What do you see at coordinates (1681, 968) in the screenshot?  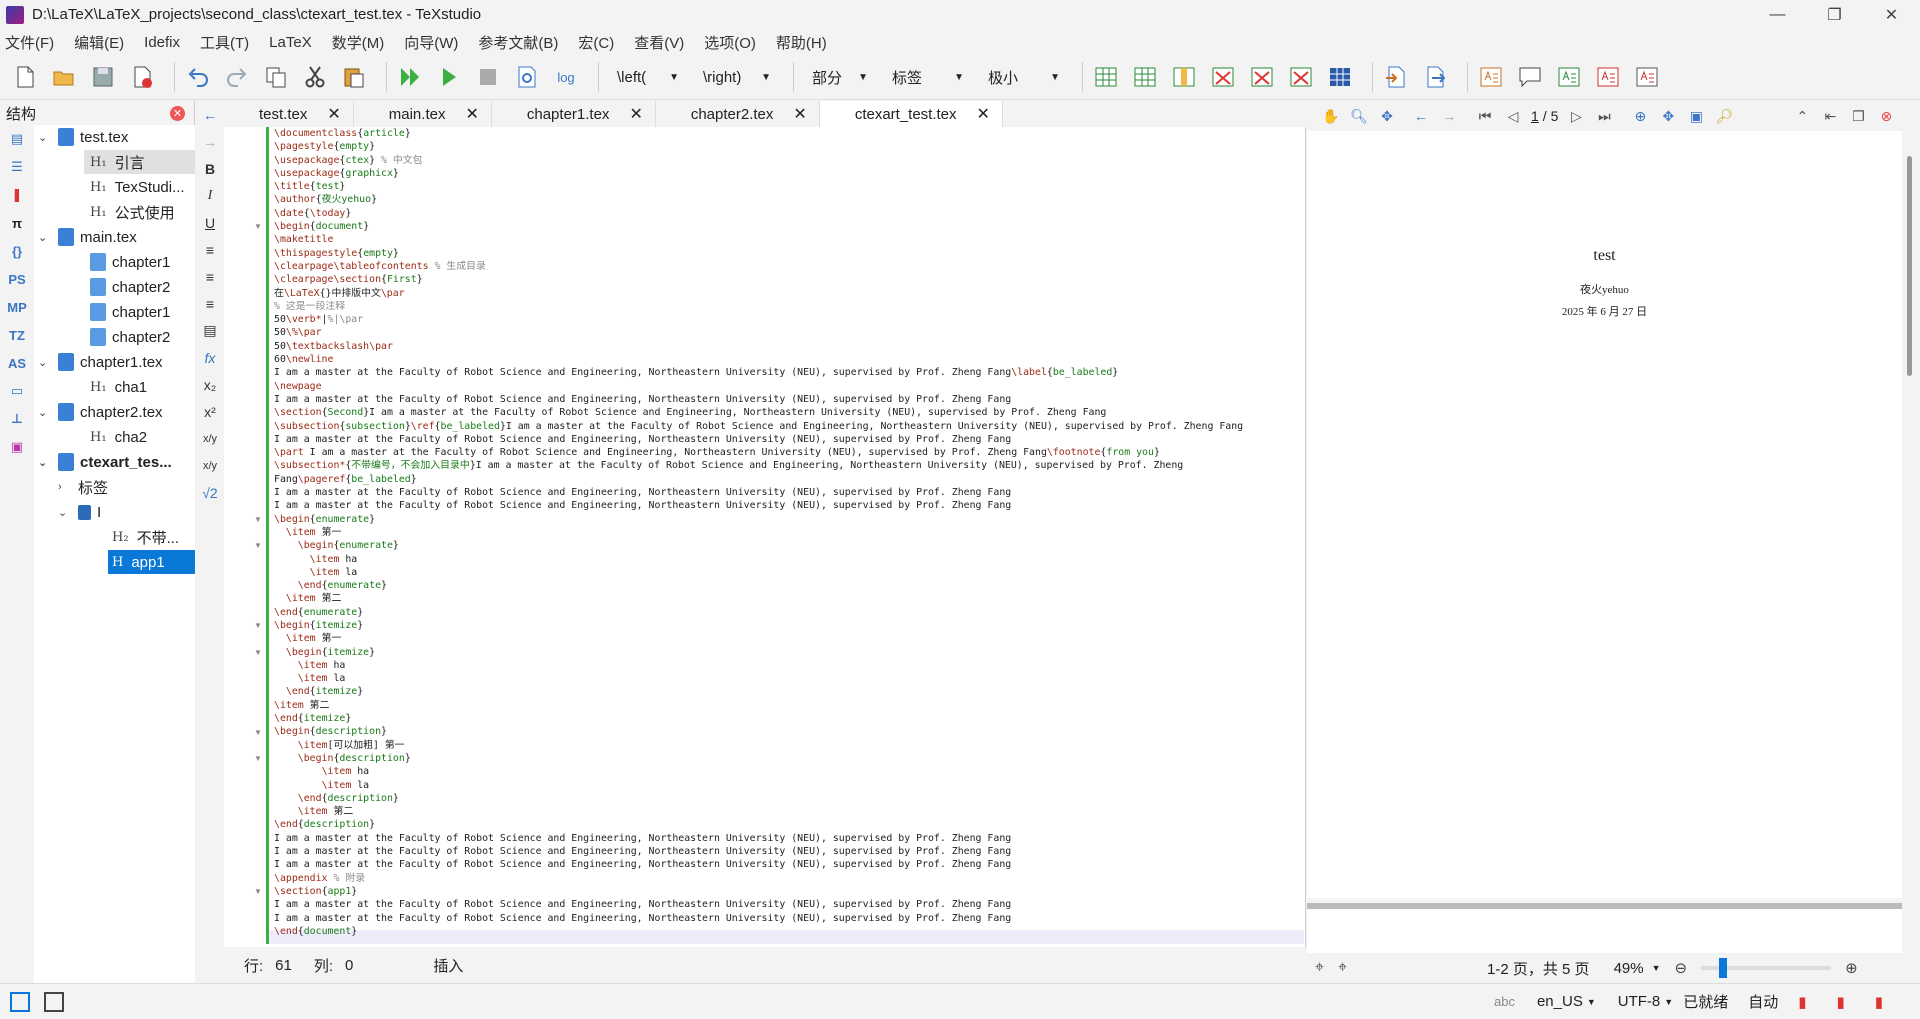 I see `zoom-out-icon: ⊖` at bounding box center [1681, 968].